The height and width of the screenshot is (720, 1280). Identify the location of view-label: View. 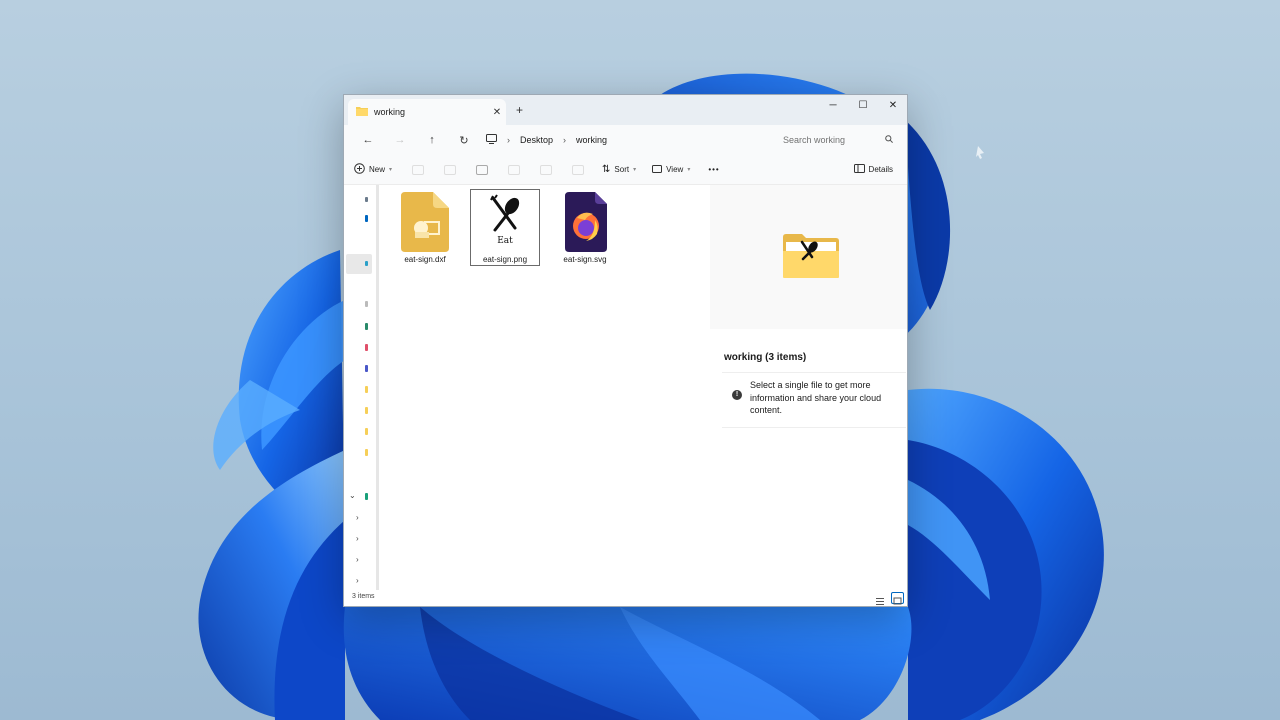
(675, 169).